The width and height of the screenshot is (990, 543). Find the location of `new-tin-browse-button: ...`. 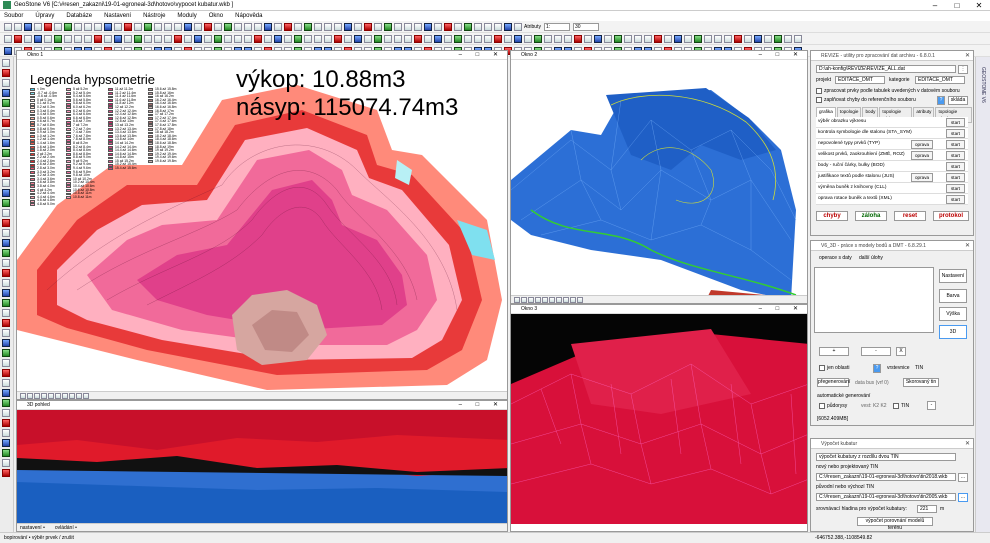

new-tin-browse-button: ... is located at coordinates (963, 477).